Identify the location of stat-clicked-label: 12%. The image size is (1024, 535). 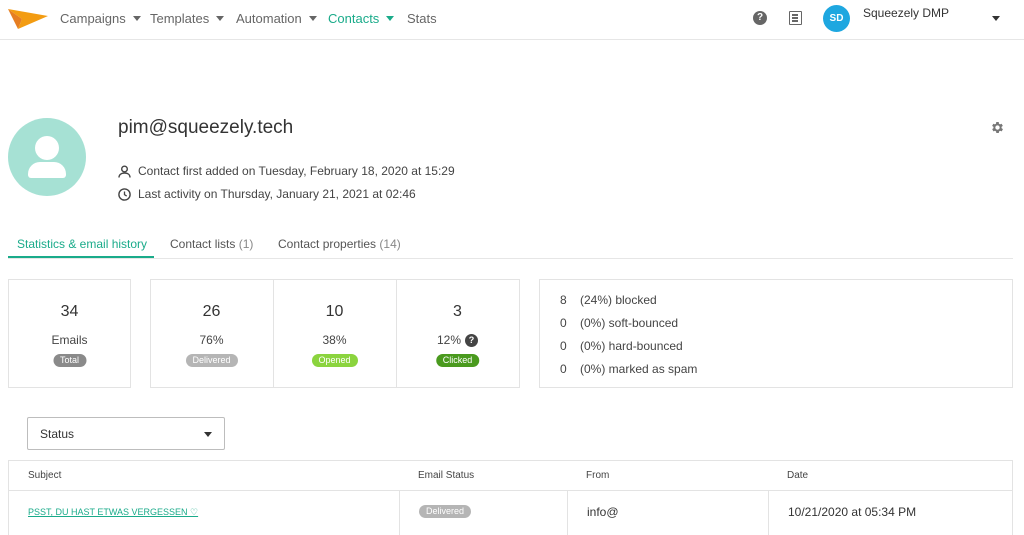
(449, 340).